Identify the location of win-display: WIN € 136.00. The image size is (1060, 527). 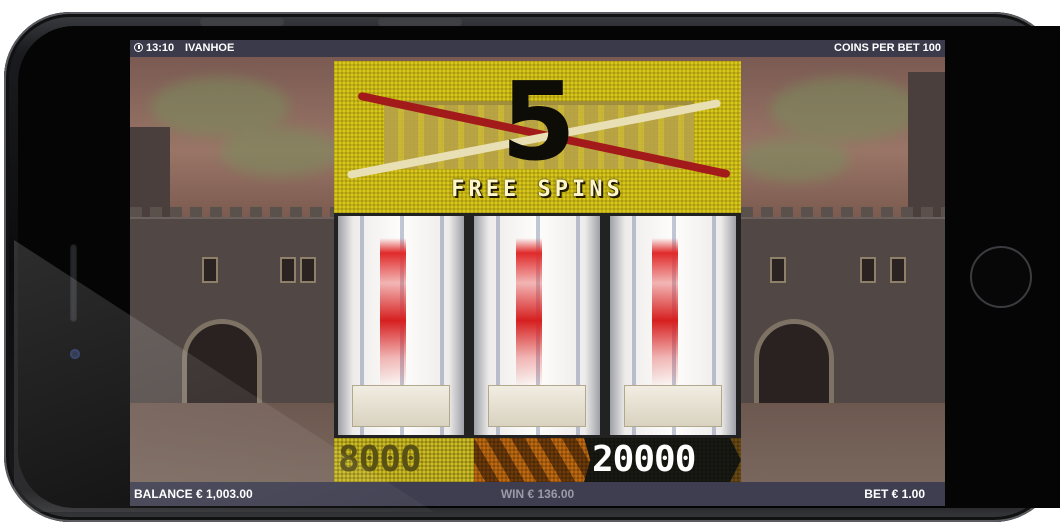
(537, 494).